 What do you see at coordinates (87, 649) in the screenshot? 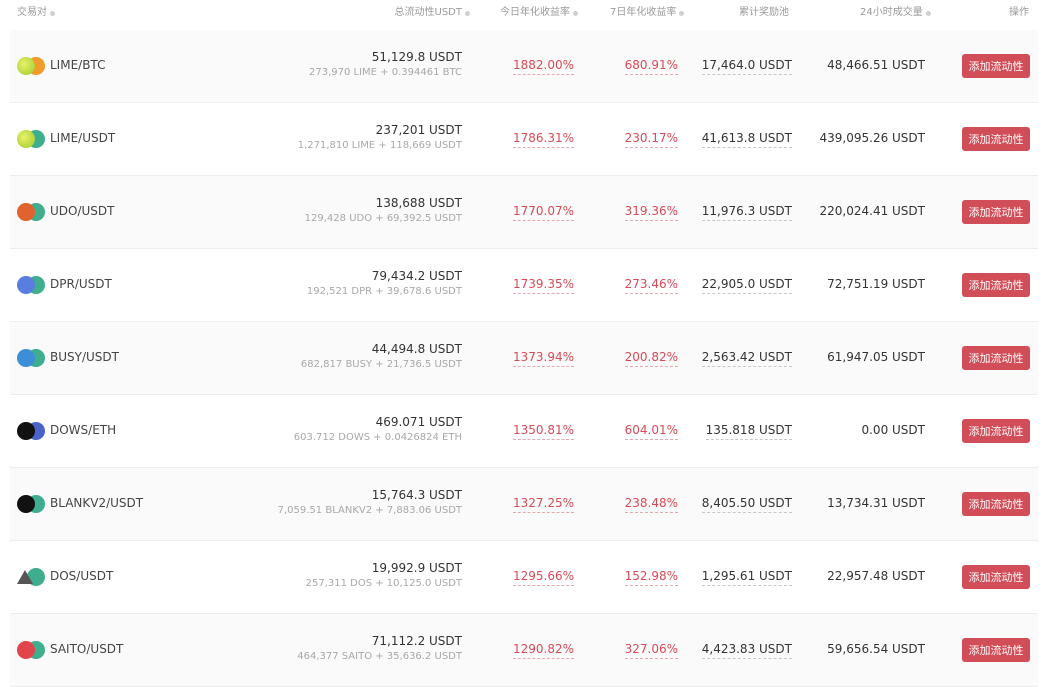
I see `pair-name: SAITO/USDT` at bounding box center [87, 649].